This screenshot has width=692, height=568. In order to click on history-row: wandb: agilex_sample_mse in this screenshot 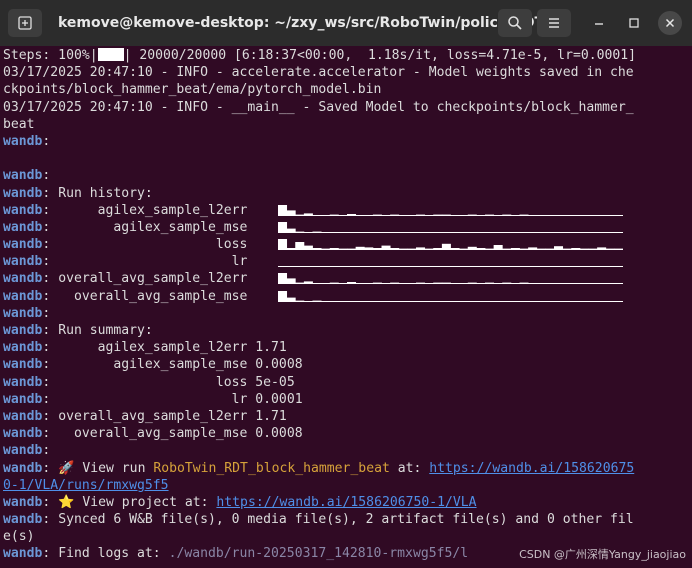, I will do `click(346, 227)`.